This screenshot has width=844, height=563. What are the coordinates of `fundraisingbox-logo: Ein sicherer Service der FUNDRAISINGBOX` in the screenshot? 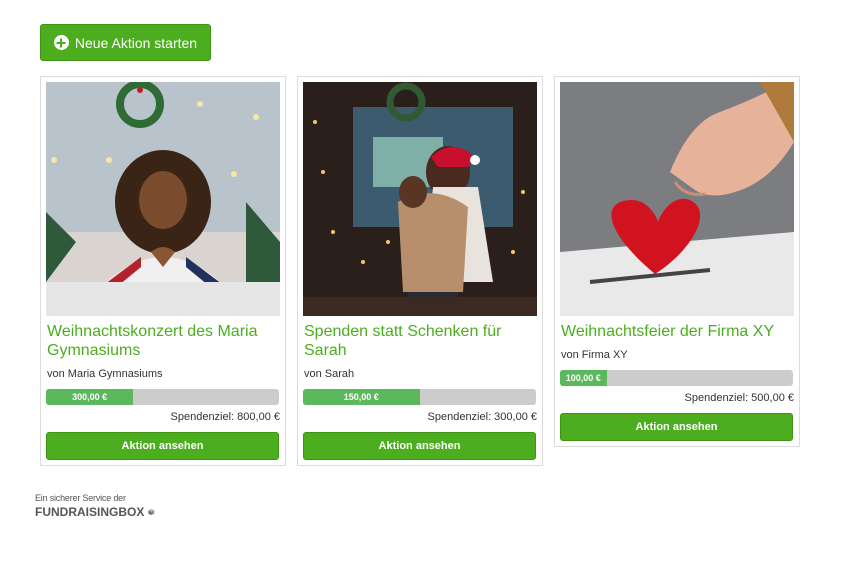 It's located at (95, 508).